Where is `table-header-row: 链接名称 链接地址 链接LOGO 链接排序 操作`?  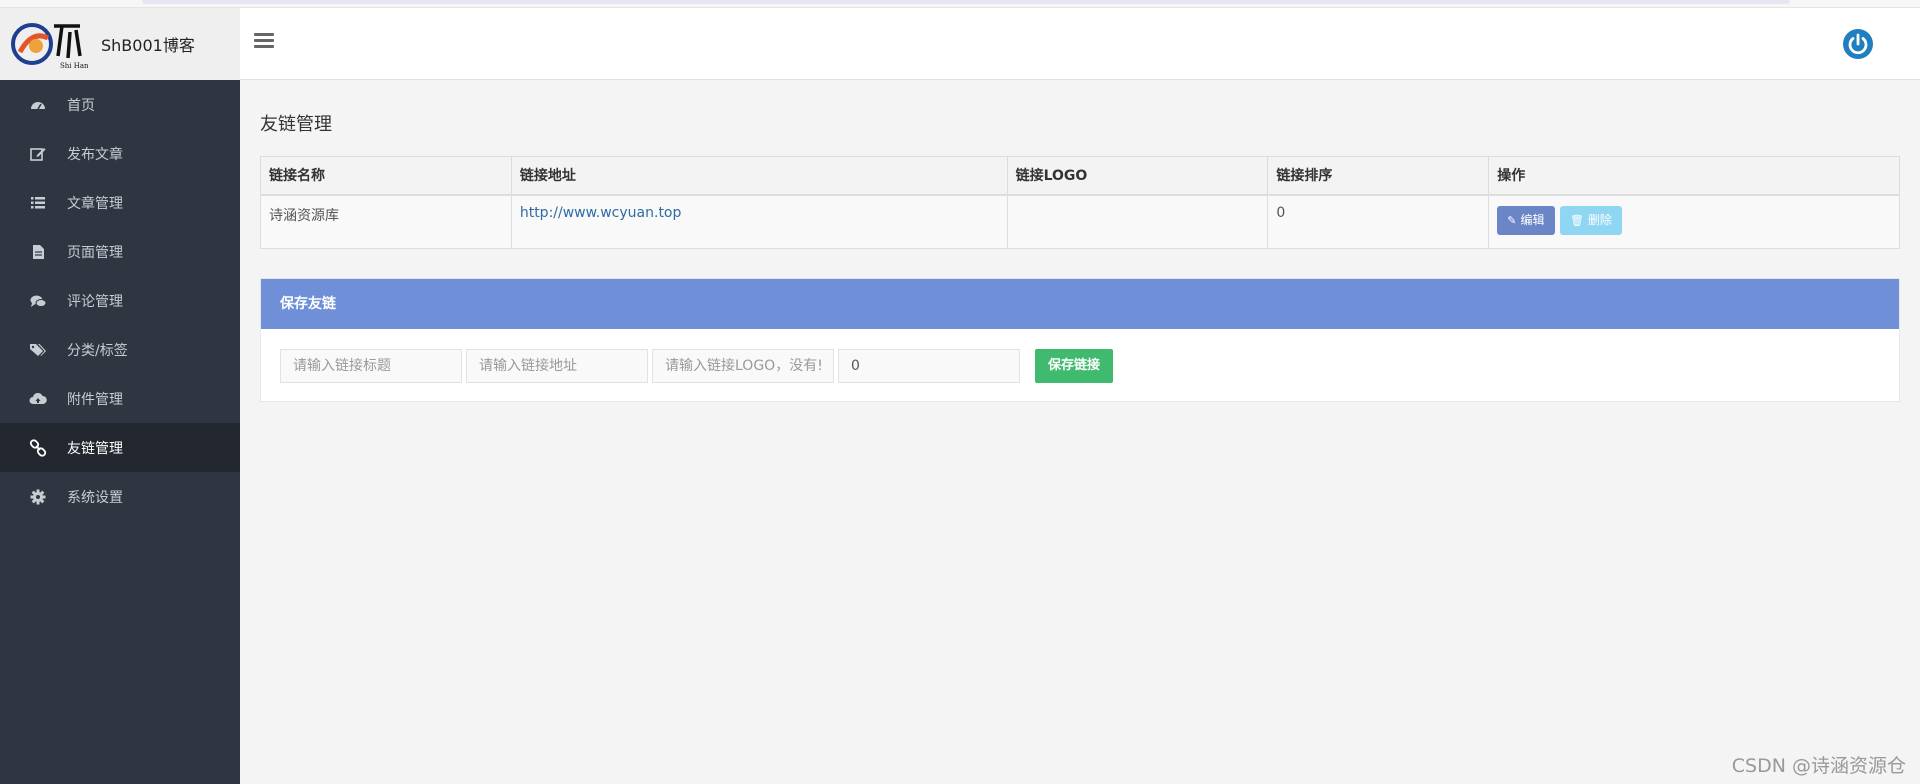
table-header-row: 链接名称 链接地址 链接LOGO 链接排序 操作 is located at coordinates (1080, 176).